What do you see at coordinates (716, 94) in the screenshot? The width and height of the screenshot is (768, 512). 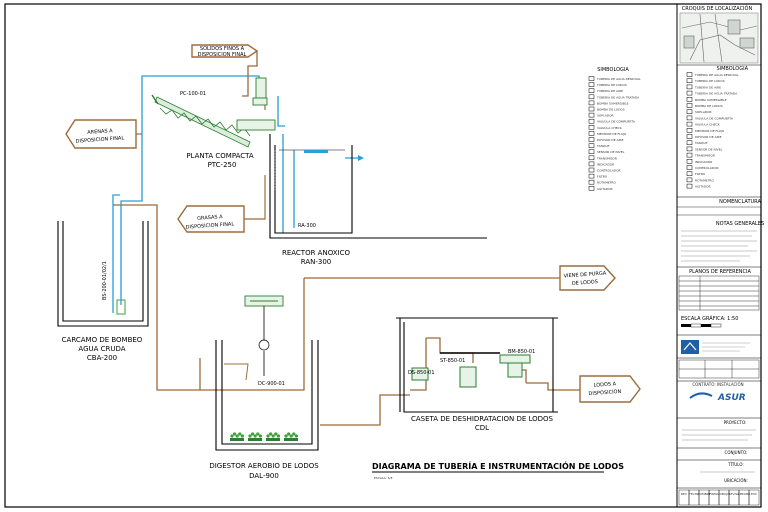 I see `tb-legend-item: TUBERIA DE AGUA TRATADA` at bounding box center [716, 94].